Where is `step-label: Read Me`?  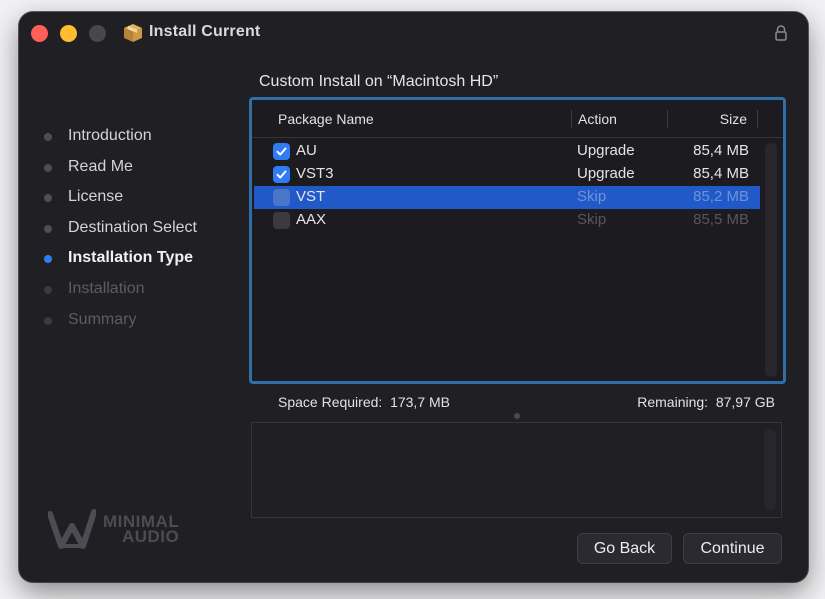 step-label: Read Me is located at coordinates (100, 166).